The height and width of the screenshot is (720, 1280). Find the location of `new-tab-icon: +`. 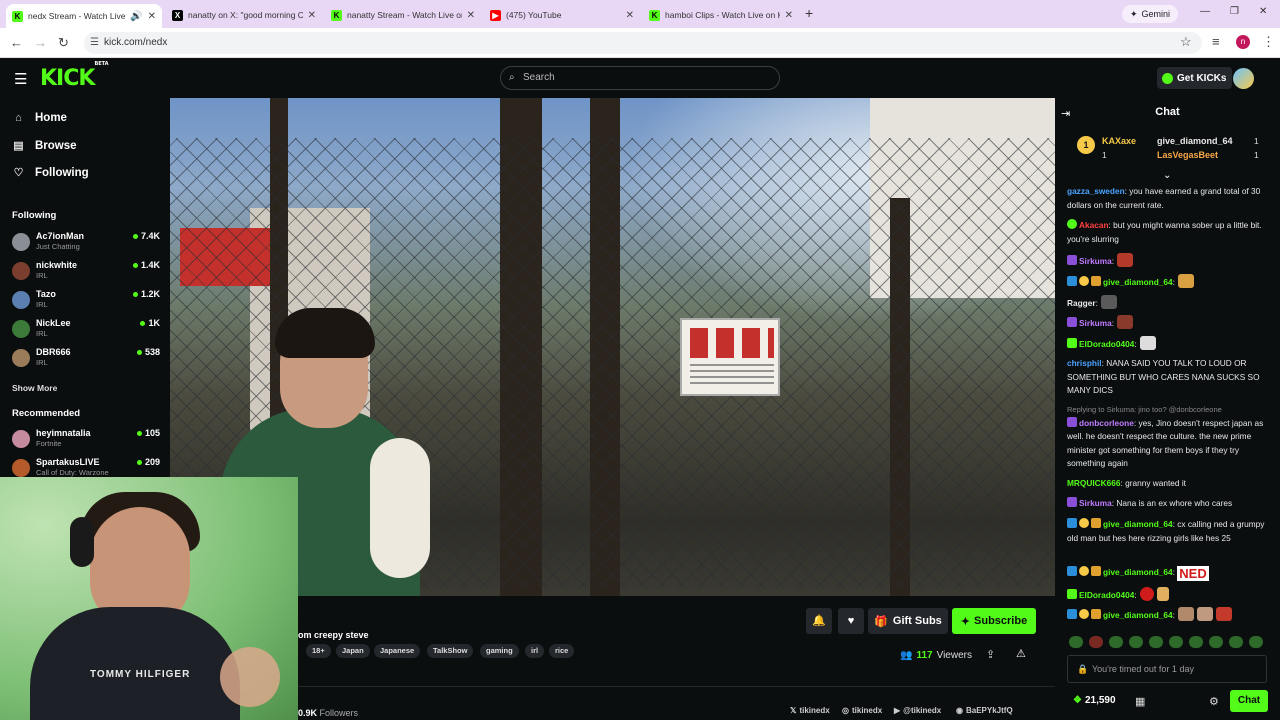

new-tab-icon: + is located at coordinates (809, 13).